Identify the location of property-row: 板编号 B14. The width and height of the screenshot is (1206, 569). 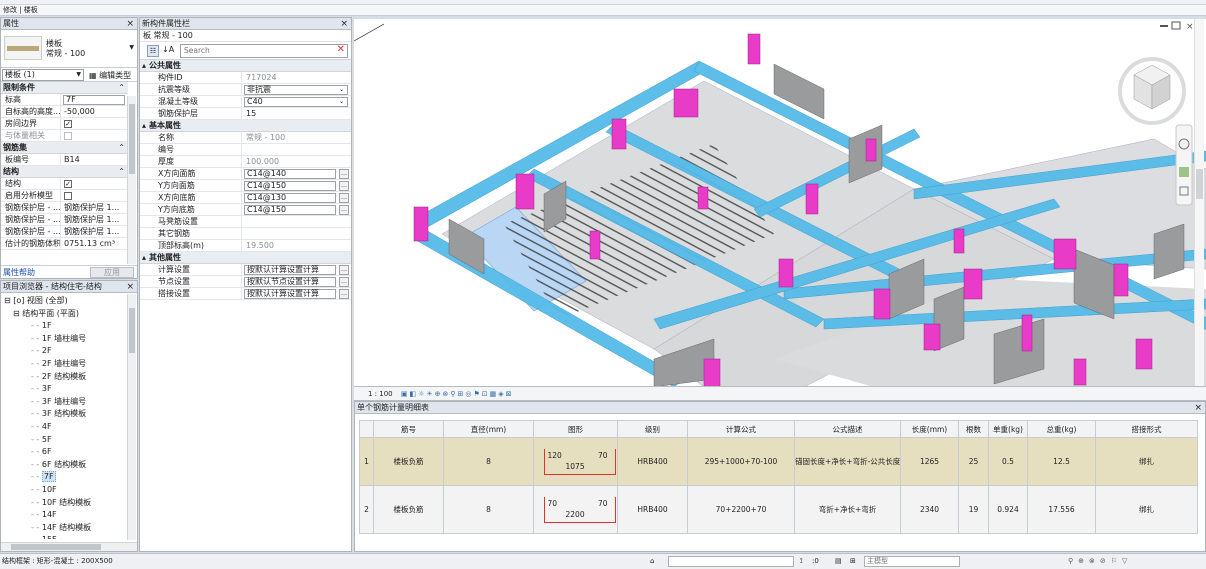
(64, 160).